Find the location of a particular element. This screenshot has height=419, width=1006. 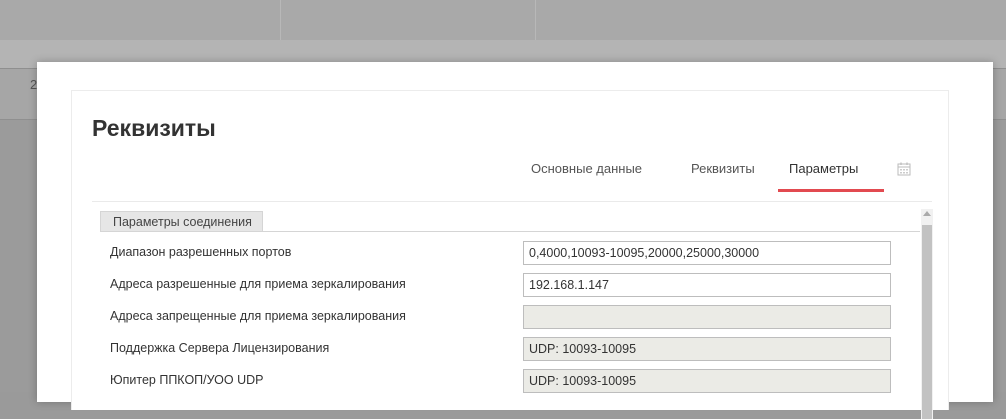

tabs-divider is located at coordinates (512, 201).